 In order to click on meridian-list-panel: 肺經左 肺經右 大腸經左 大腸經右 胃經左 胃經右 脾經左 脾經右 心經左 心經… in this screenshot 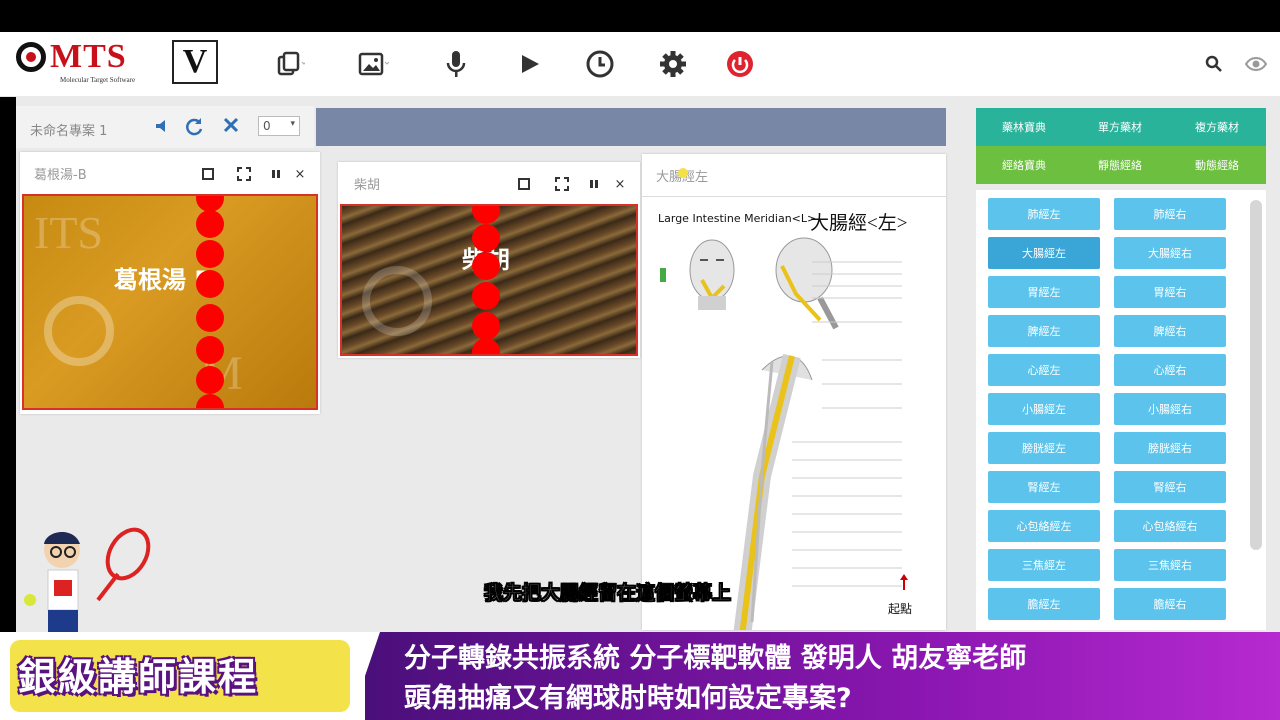, I will do `click(1121, 410)`.